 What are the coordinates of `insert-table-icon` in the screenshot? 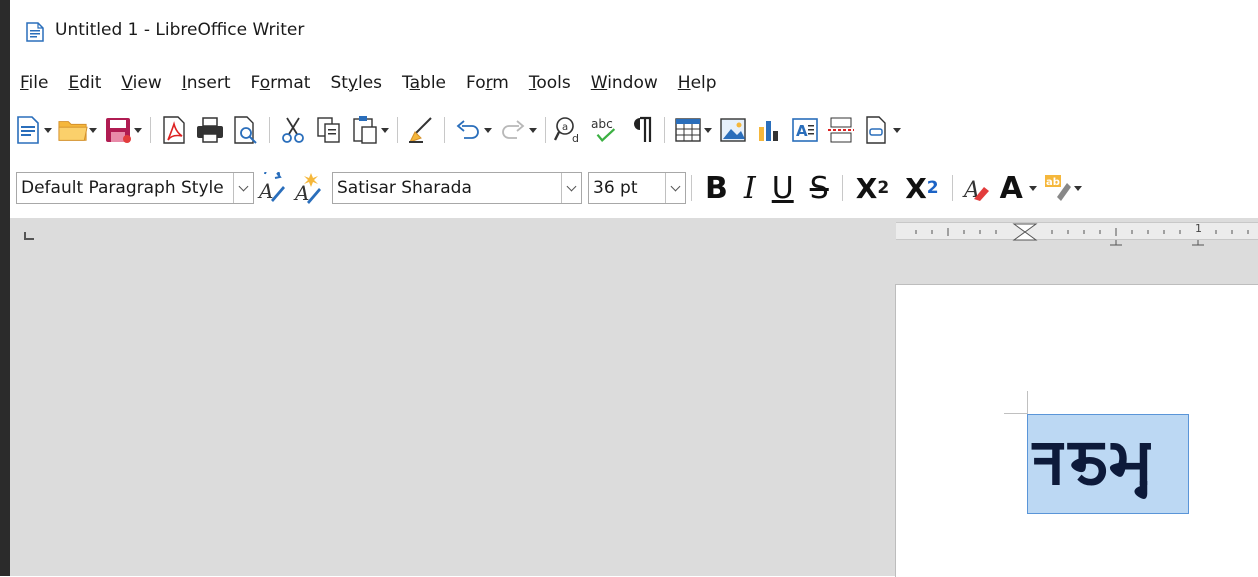 It's located at (688, 130).